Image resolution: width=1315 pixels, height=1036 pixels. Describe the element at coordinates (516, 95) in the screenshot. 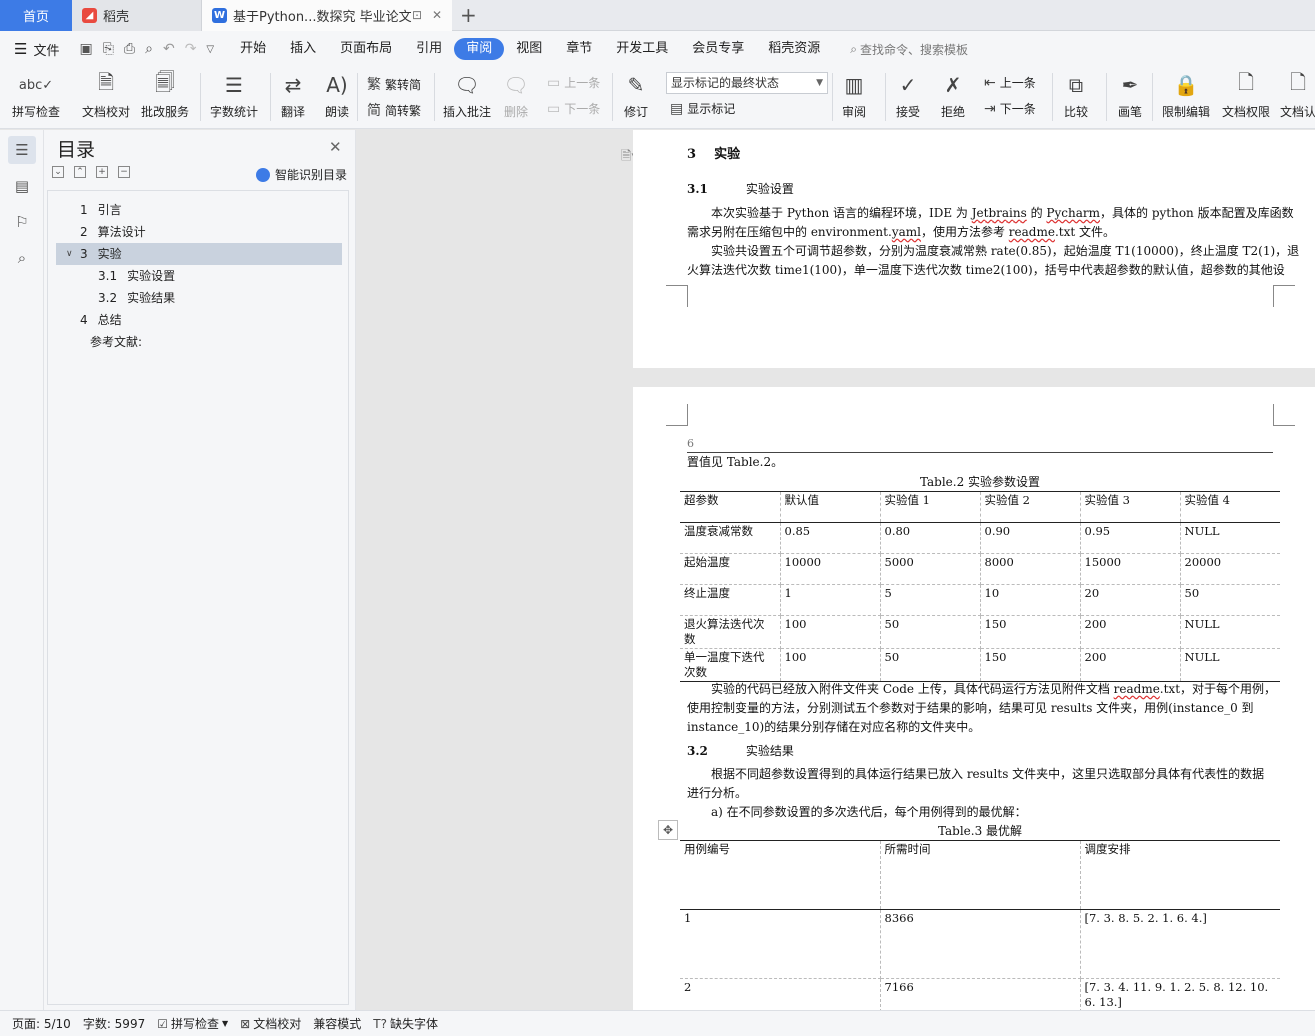

I see `delete-comment-button: 🗨 删除` at that location.